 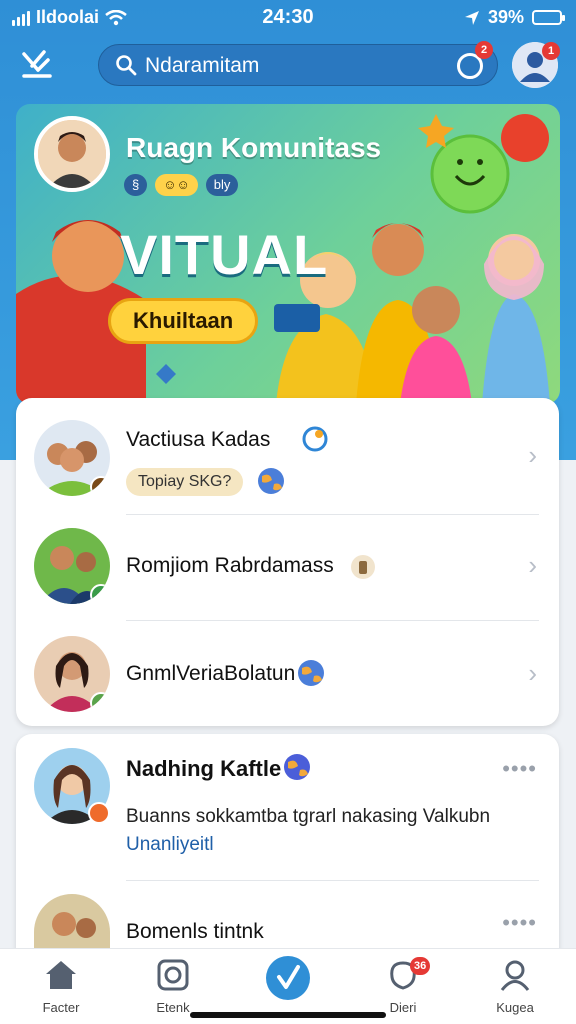 I want to click on chip-emoji: ☺☺, so click(x=176, y=185).